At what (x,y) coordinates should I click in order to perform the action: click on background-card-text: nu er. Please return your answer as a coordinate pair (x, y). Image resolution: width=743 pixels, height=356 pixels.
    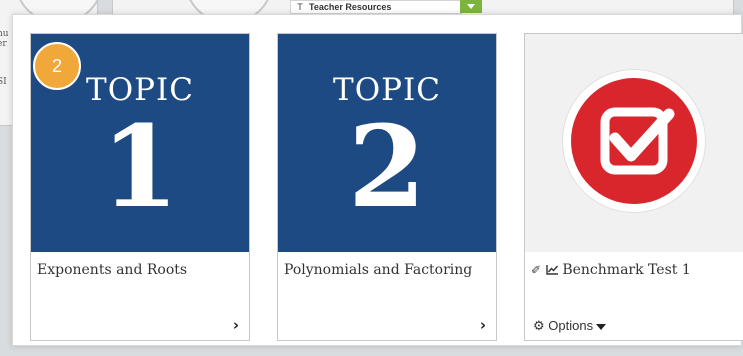
    Looking at the image, I should click on (4, 39).